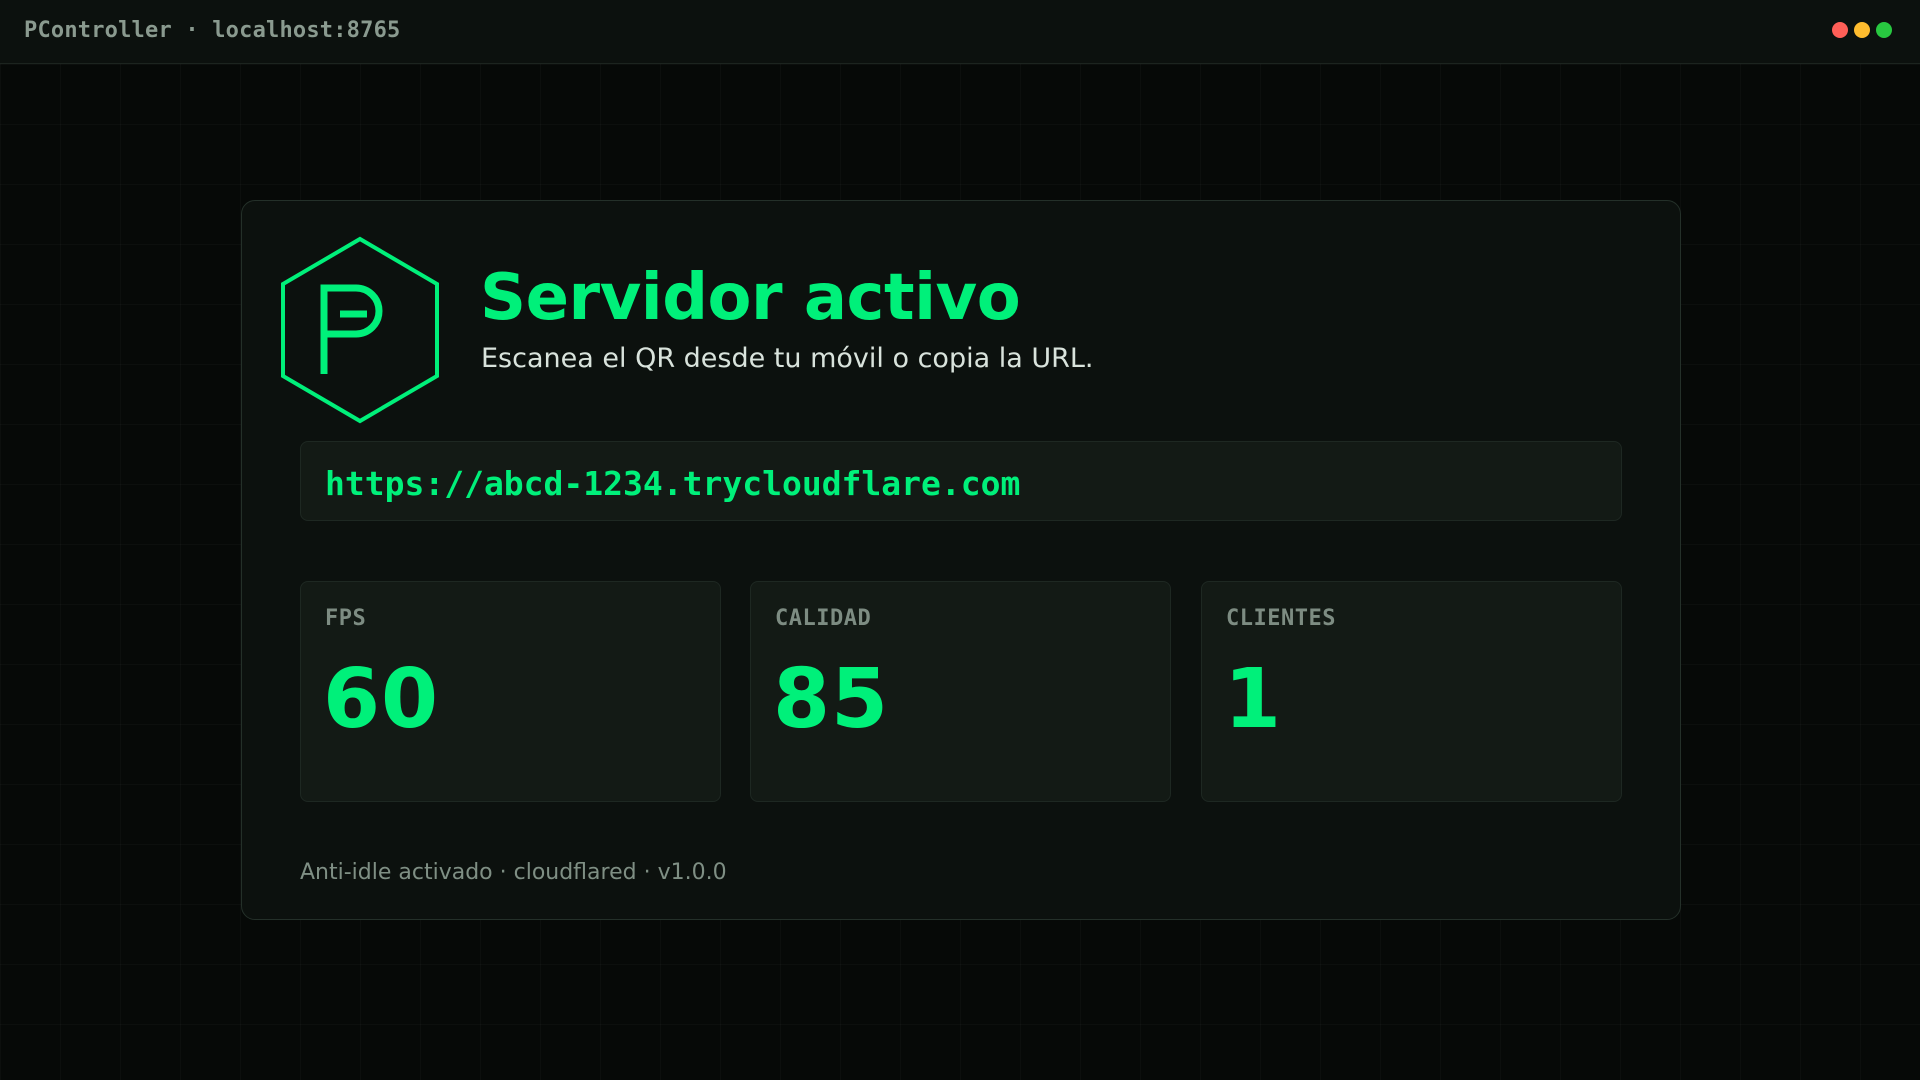  What do you see at coordinates (510, 691) in the screenshot?
I see `stat-card-fps: FPS 60` at bounding box center [510, 691].